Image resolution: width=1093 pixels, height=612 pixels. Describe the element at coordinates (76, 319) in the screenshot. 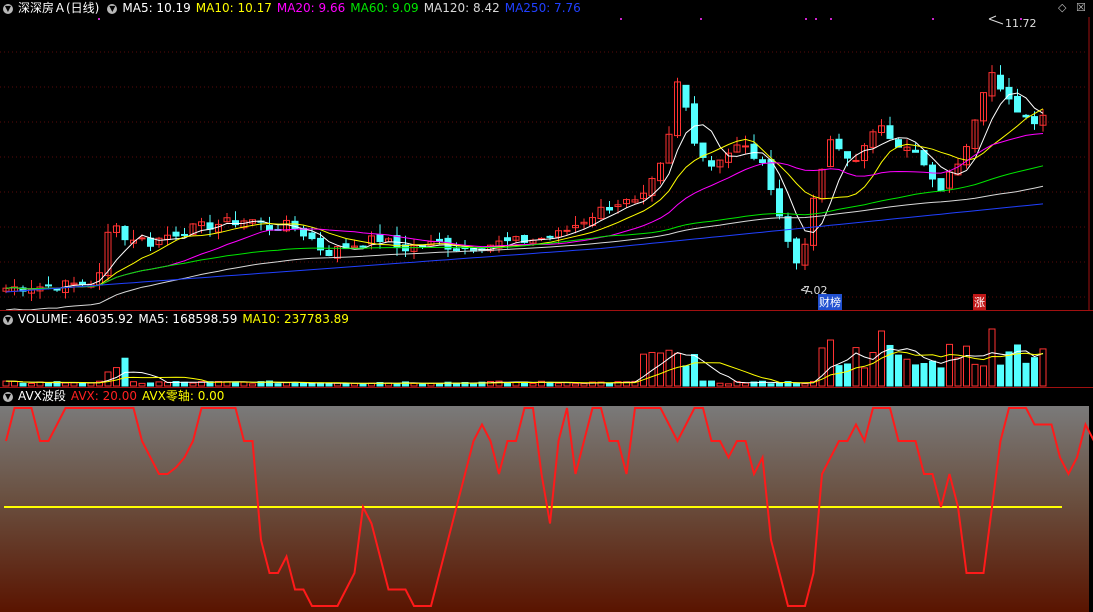

I see `volume-label: VOLUME: 46035.92` at that location.